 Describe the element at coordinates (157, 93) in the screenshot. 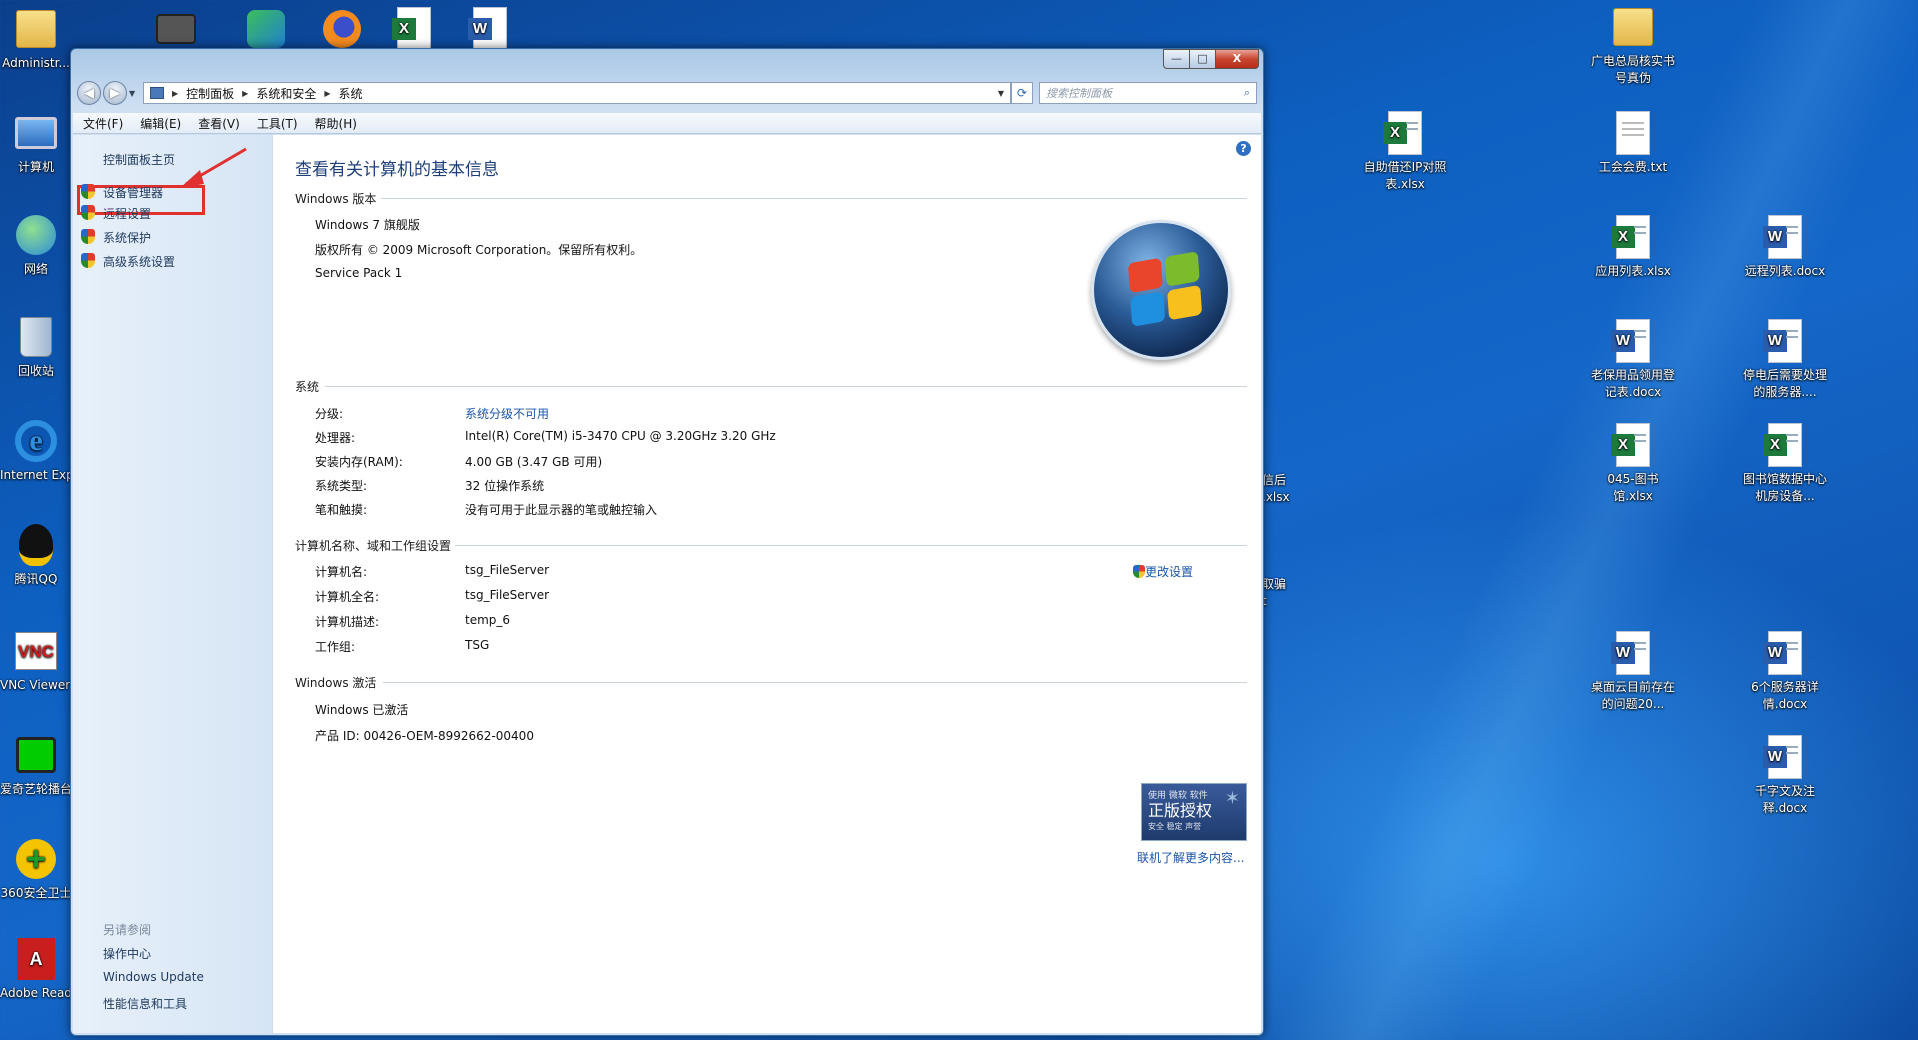

I see `control-panel-icon` at that location.